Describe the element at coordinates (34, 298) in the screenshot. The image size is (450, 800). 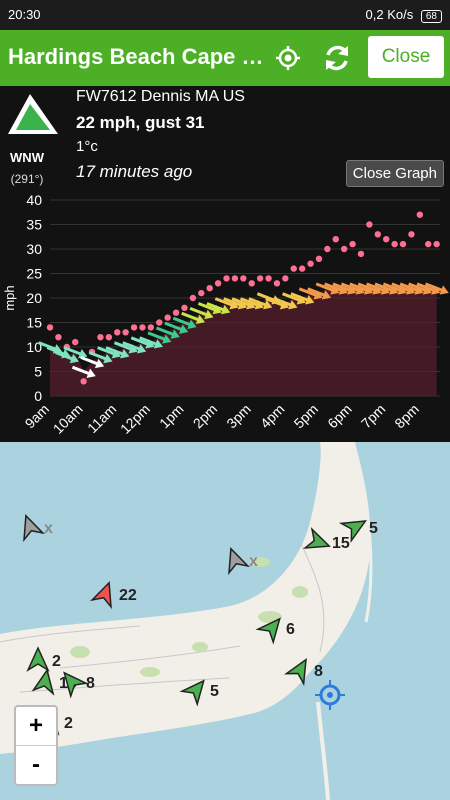
I see `y-tick-label: 20` at that location.